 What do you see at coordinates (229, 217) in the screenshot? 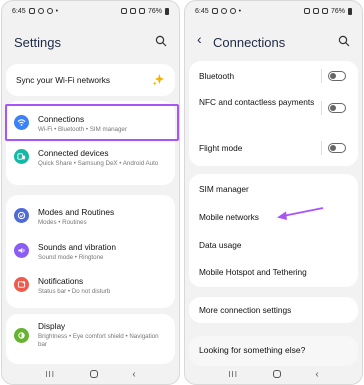
I see `menu-item-label: Mobile networks` at bounding box center [229, 217].